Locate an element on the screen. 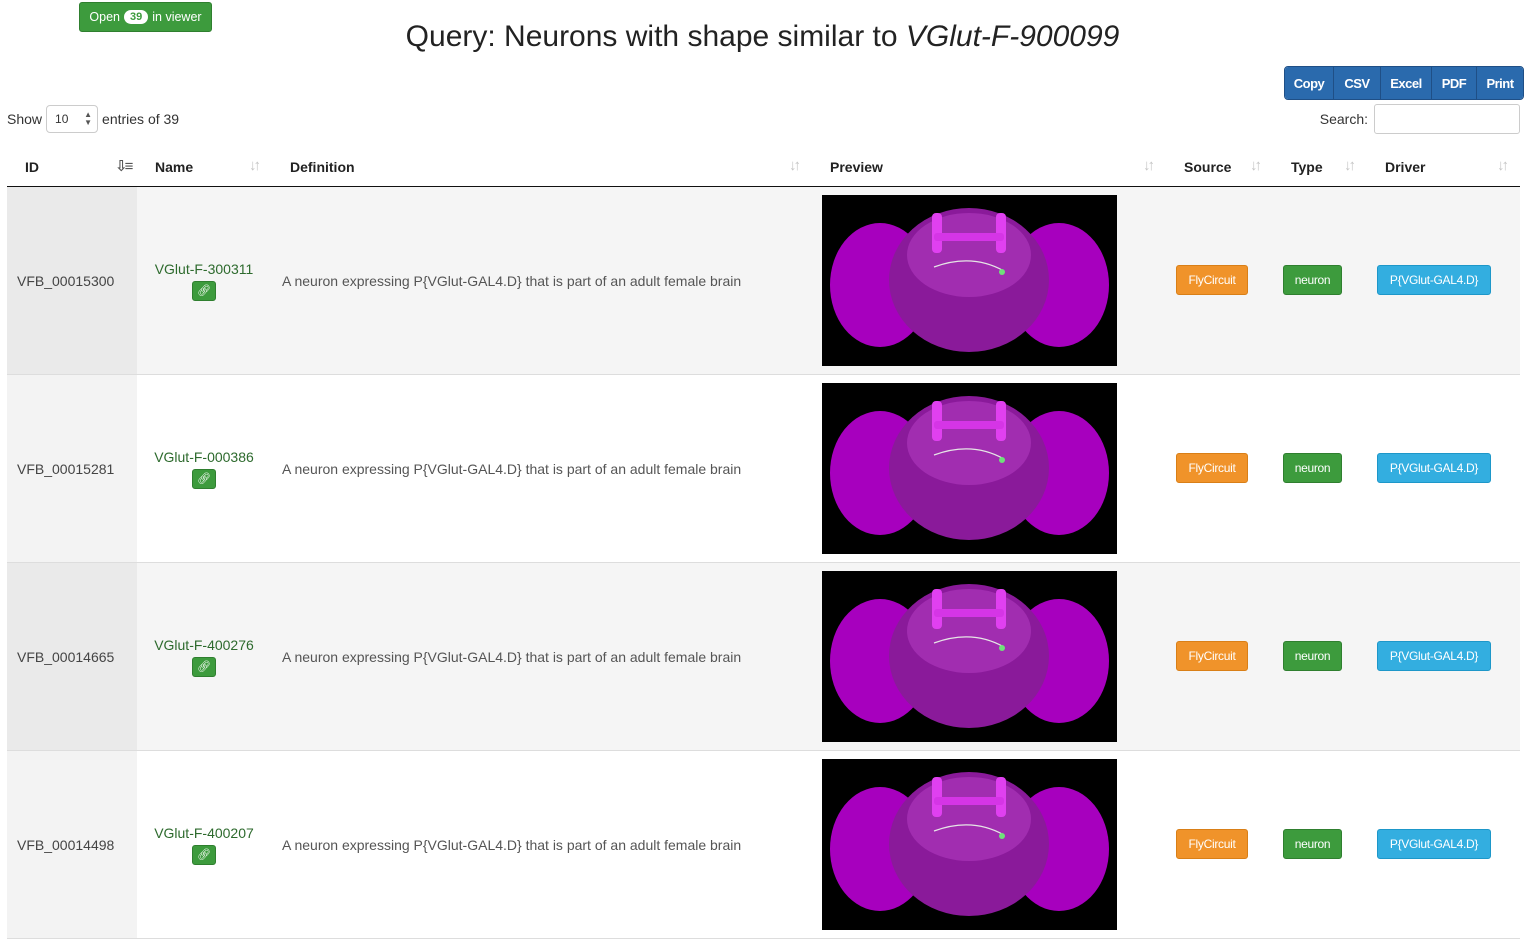 The width and height of the screenshot is (1525, 939). pdf-button: PDF is located at coordinates (1453, 83).